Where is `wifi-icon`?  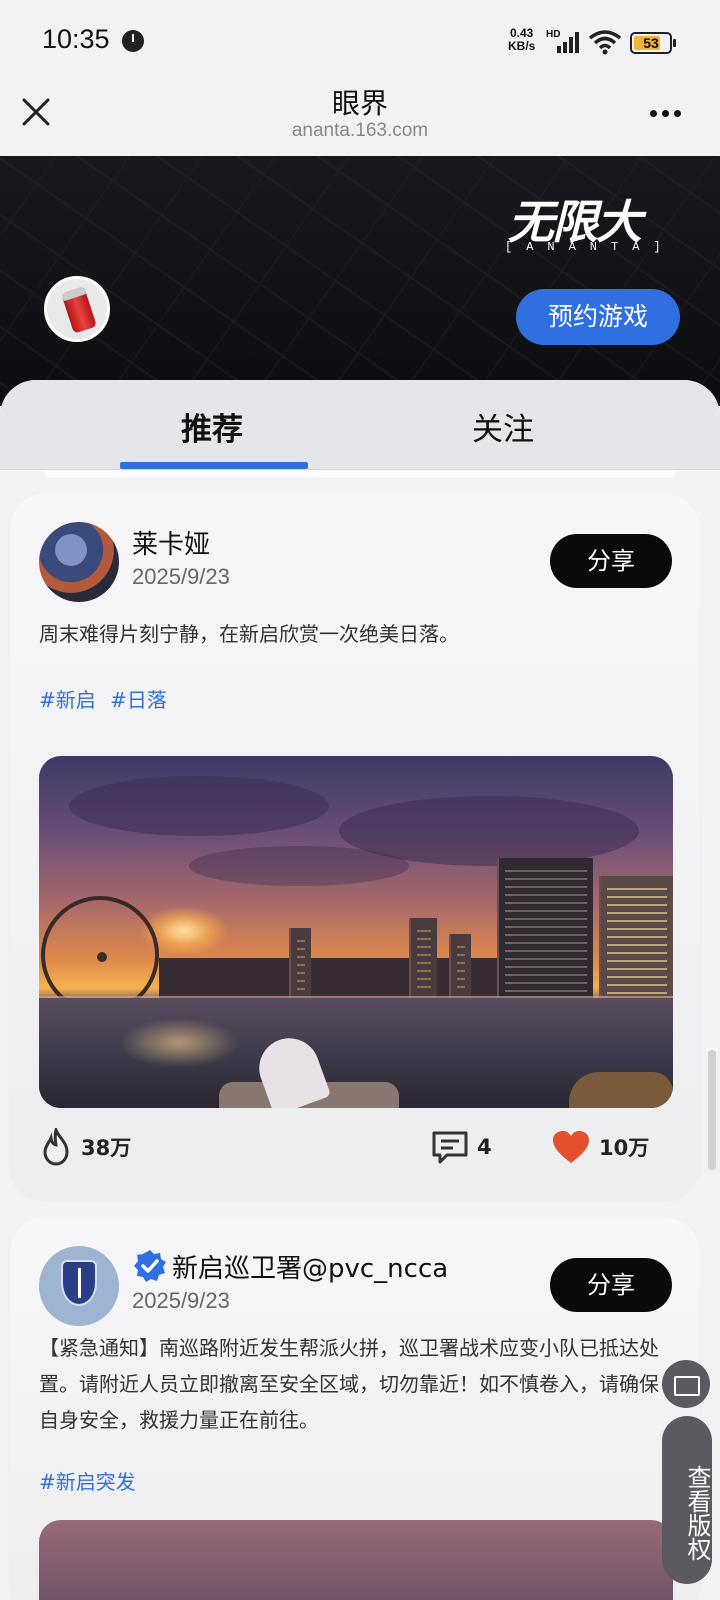
wifi-icon is located at coordinates (605, 42).